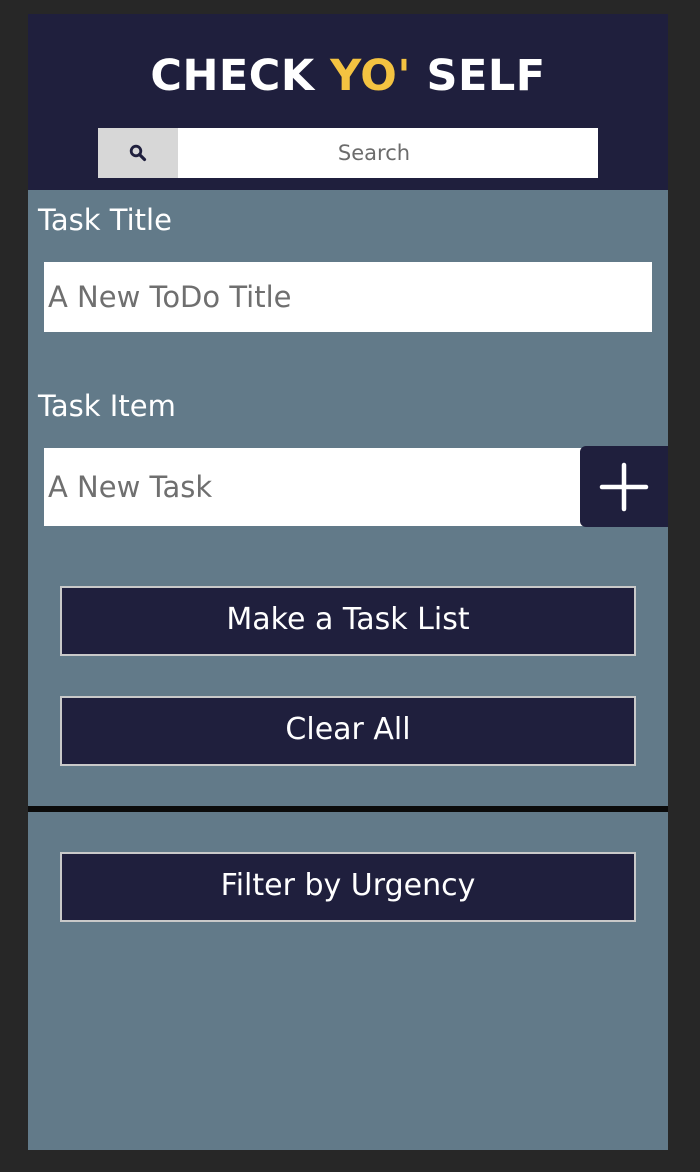  What do you see at coordinates (348, 887) in the screenshot?
I see `filter-by-urgency-button: Filter by Urgency` at bounding box center [348, 887].